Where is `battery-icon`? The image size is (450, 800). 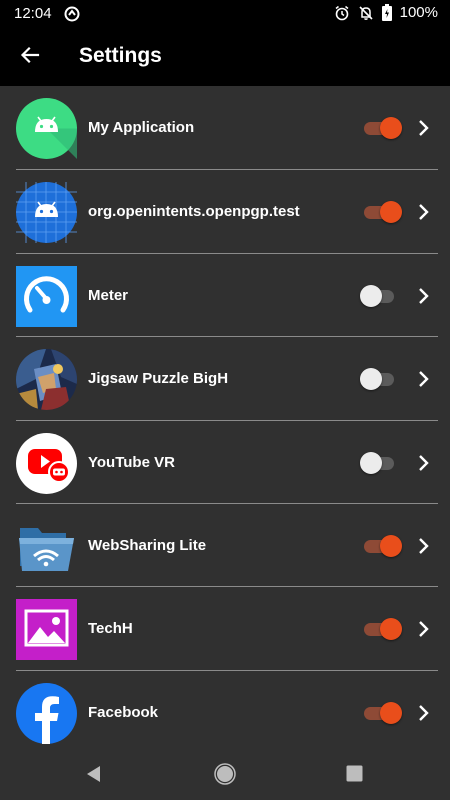 battery-icon is located at coordinates (386, 12).